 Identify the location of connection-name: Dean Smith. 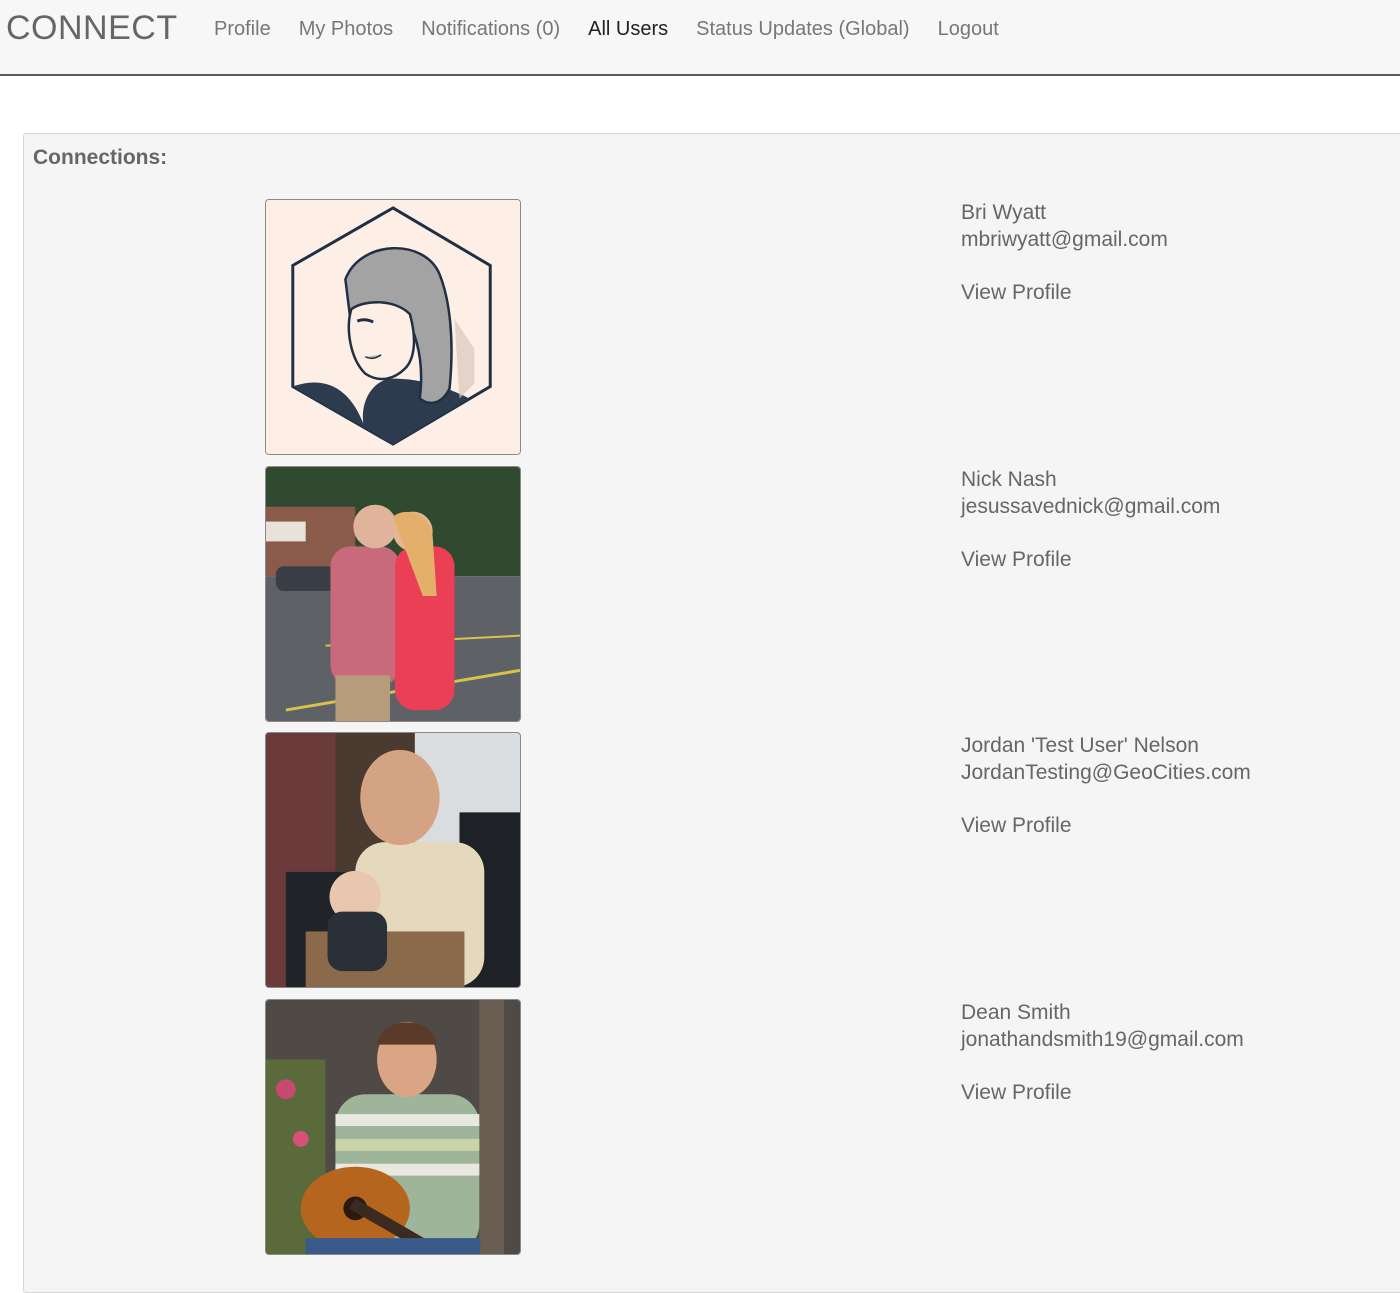
(1016, 1012).